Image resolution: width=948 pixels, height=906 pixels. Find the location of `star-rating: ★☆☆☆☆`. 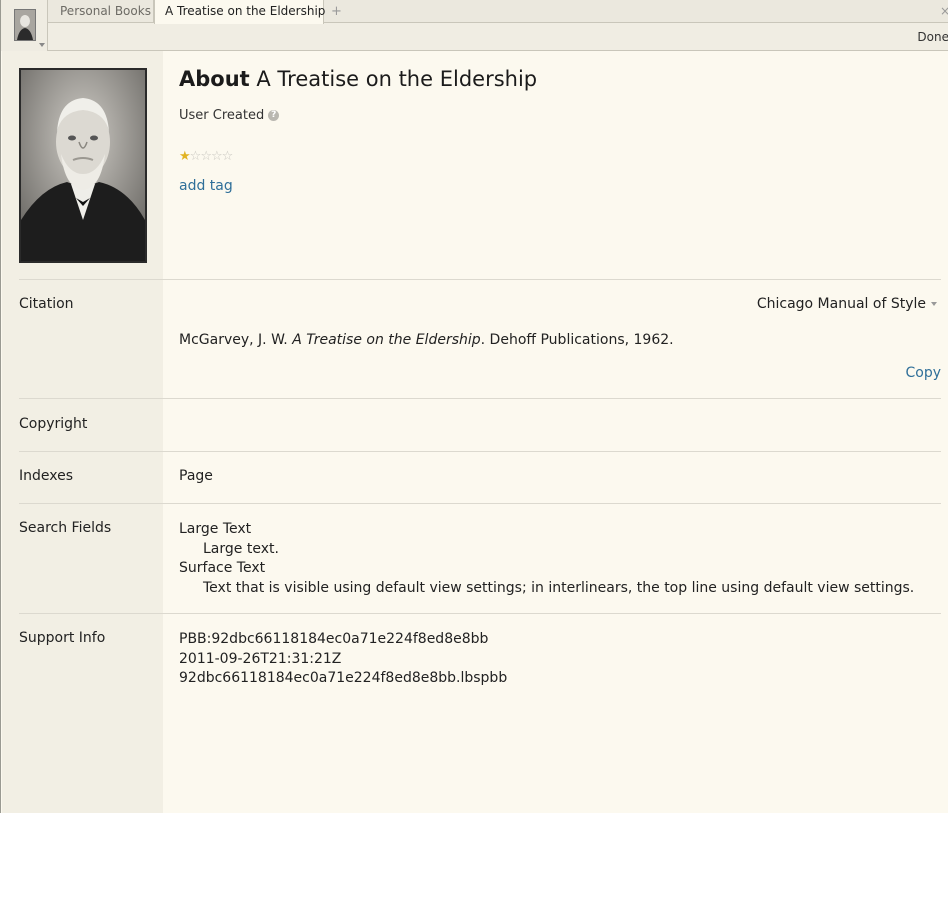

star-rating: ★☆☆☆☆ is located at coordinates (206, 156).